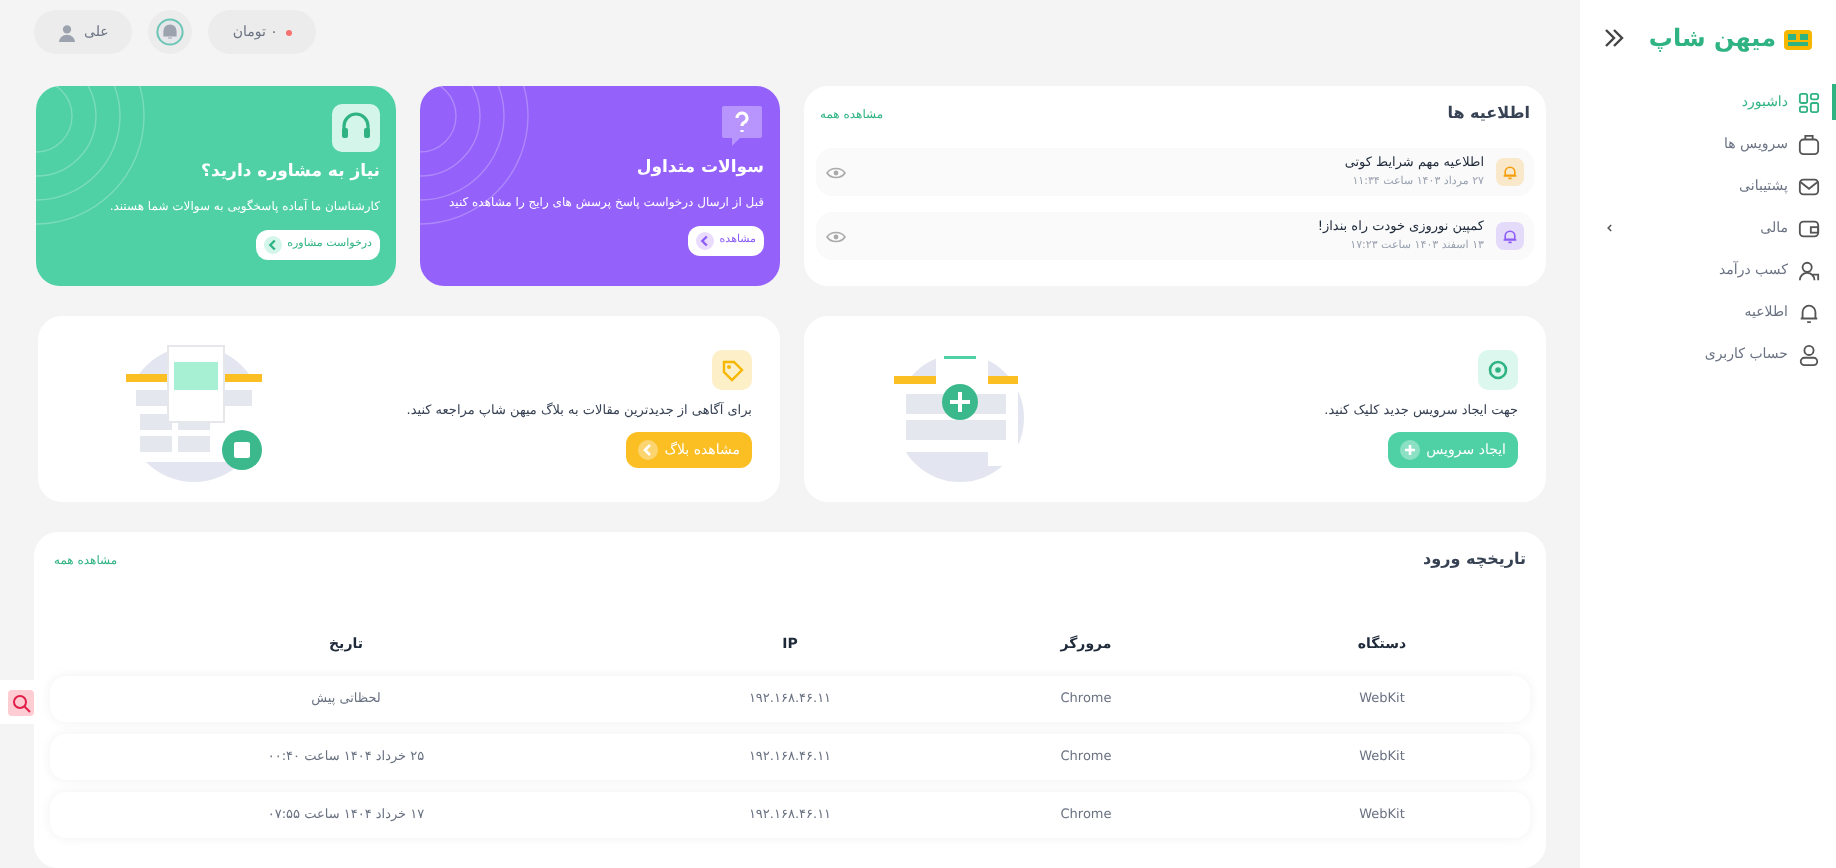  Describe the element at coordinates (1488, 114) in the screenshot. I see `card-title: اطلاعیه ها` at that location.